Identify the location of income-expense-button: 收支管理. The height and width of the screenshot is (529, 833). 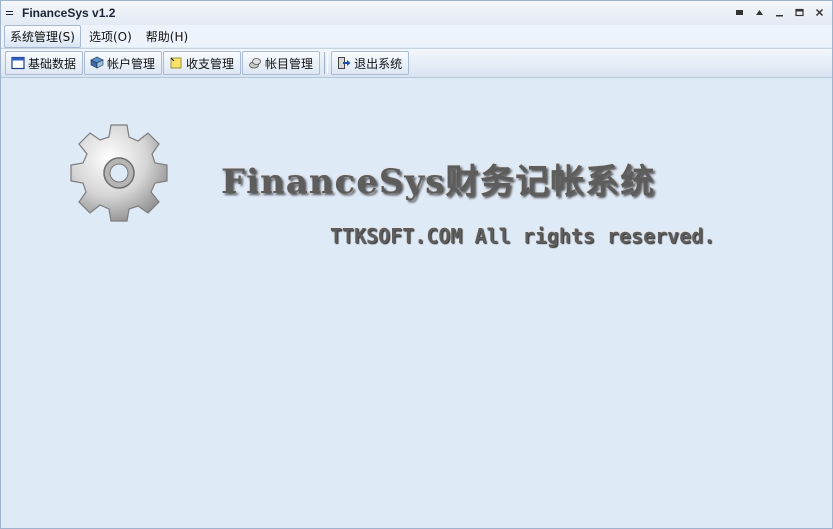
(202, 63).